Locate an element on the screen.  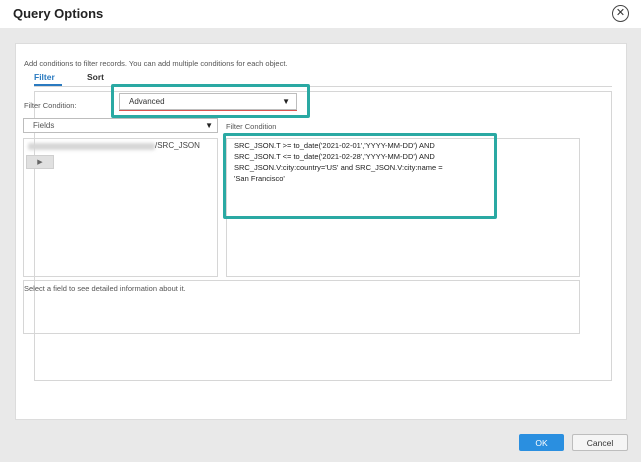
dialog-header: Query Options ✕ is located at coordinates (320, 14).